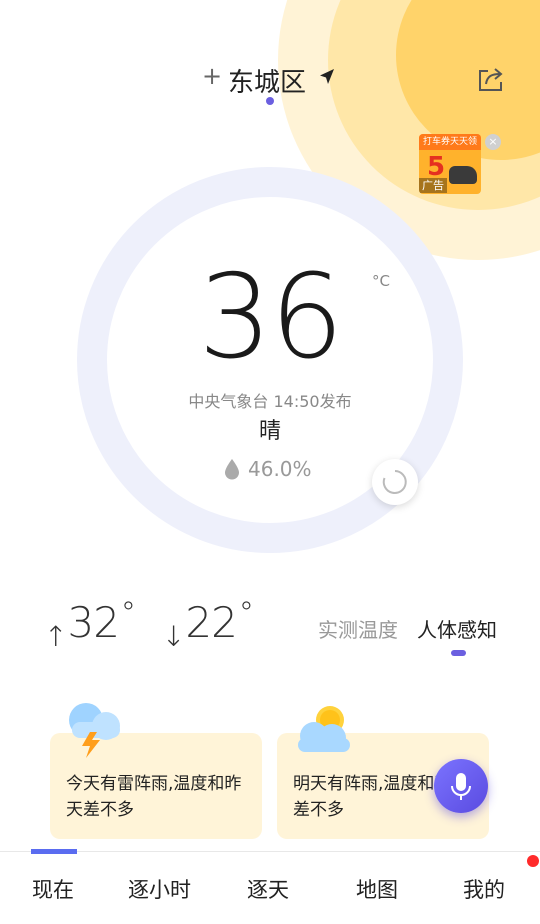 This screenshot has width=540, height=924. Describe the element at coordinates (268, 889) in the screenshot. I see `nav-daily: 逐天` at that location.